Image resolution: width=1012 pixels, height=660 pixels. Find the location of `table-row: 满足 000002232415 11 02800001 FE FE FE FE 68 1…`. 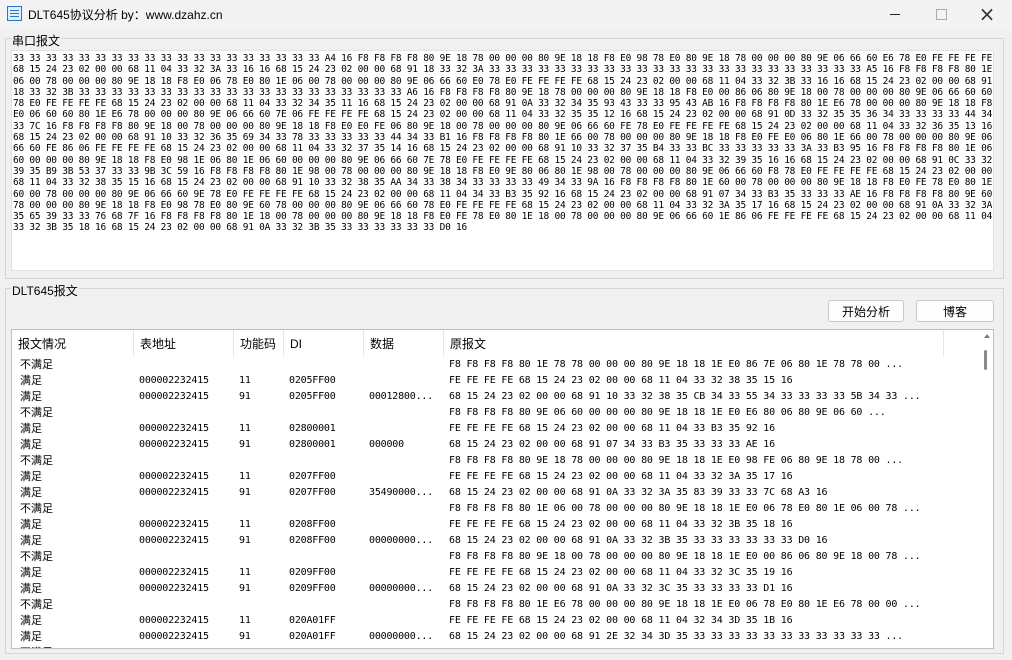

table-row: 满足 000002232415 11 02800001 FE FE FE FE 68 1… is located at coordinates (492, 429).